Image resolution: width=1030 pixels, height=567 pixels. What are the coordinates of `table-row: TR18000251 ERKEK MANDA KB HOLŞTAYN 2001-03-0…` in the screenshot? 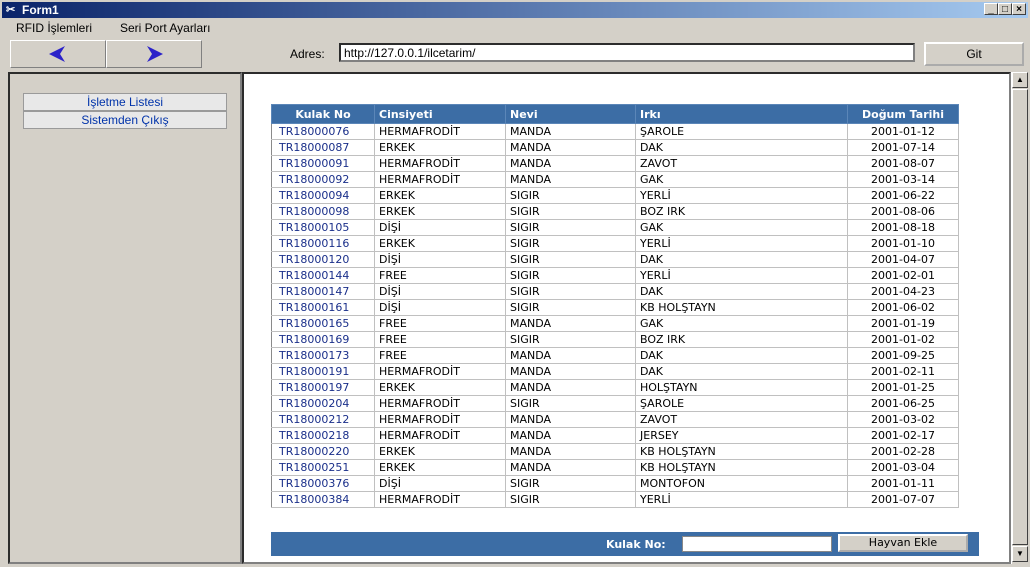 It's located at (615, 467).